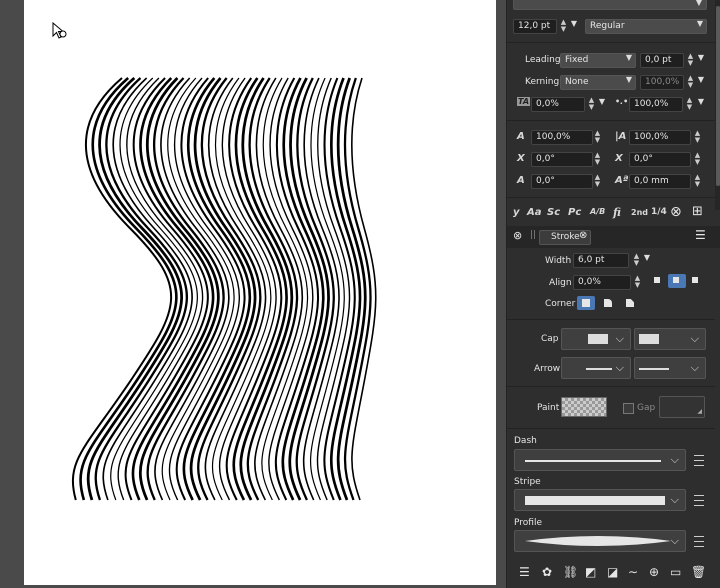  I want to click on rotate-spinner: ▲ ▼, so click(597, 181).